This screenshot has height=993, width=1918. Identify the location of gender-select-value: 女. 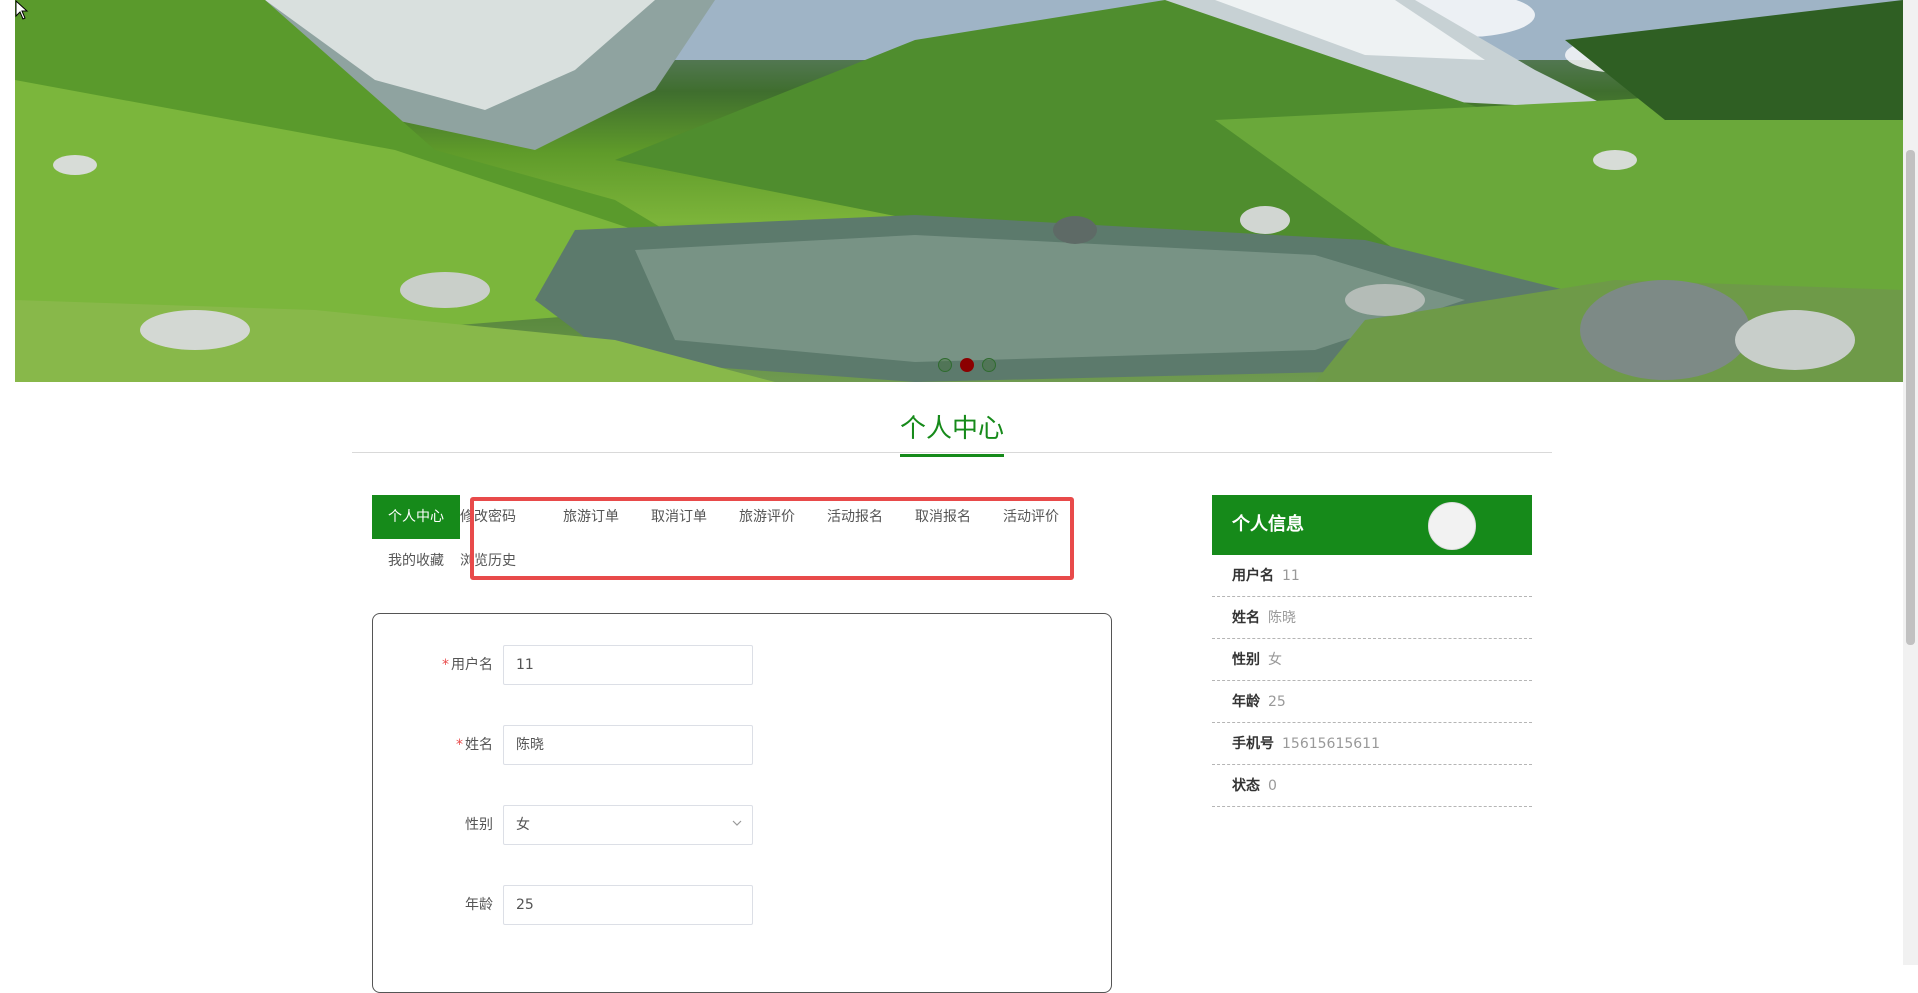
(523, 825).